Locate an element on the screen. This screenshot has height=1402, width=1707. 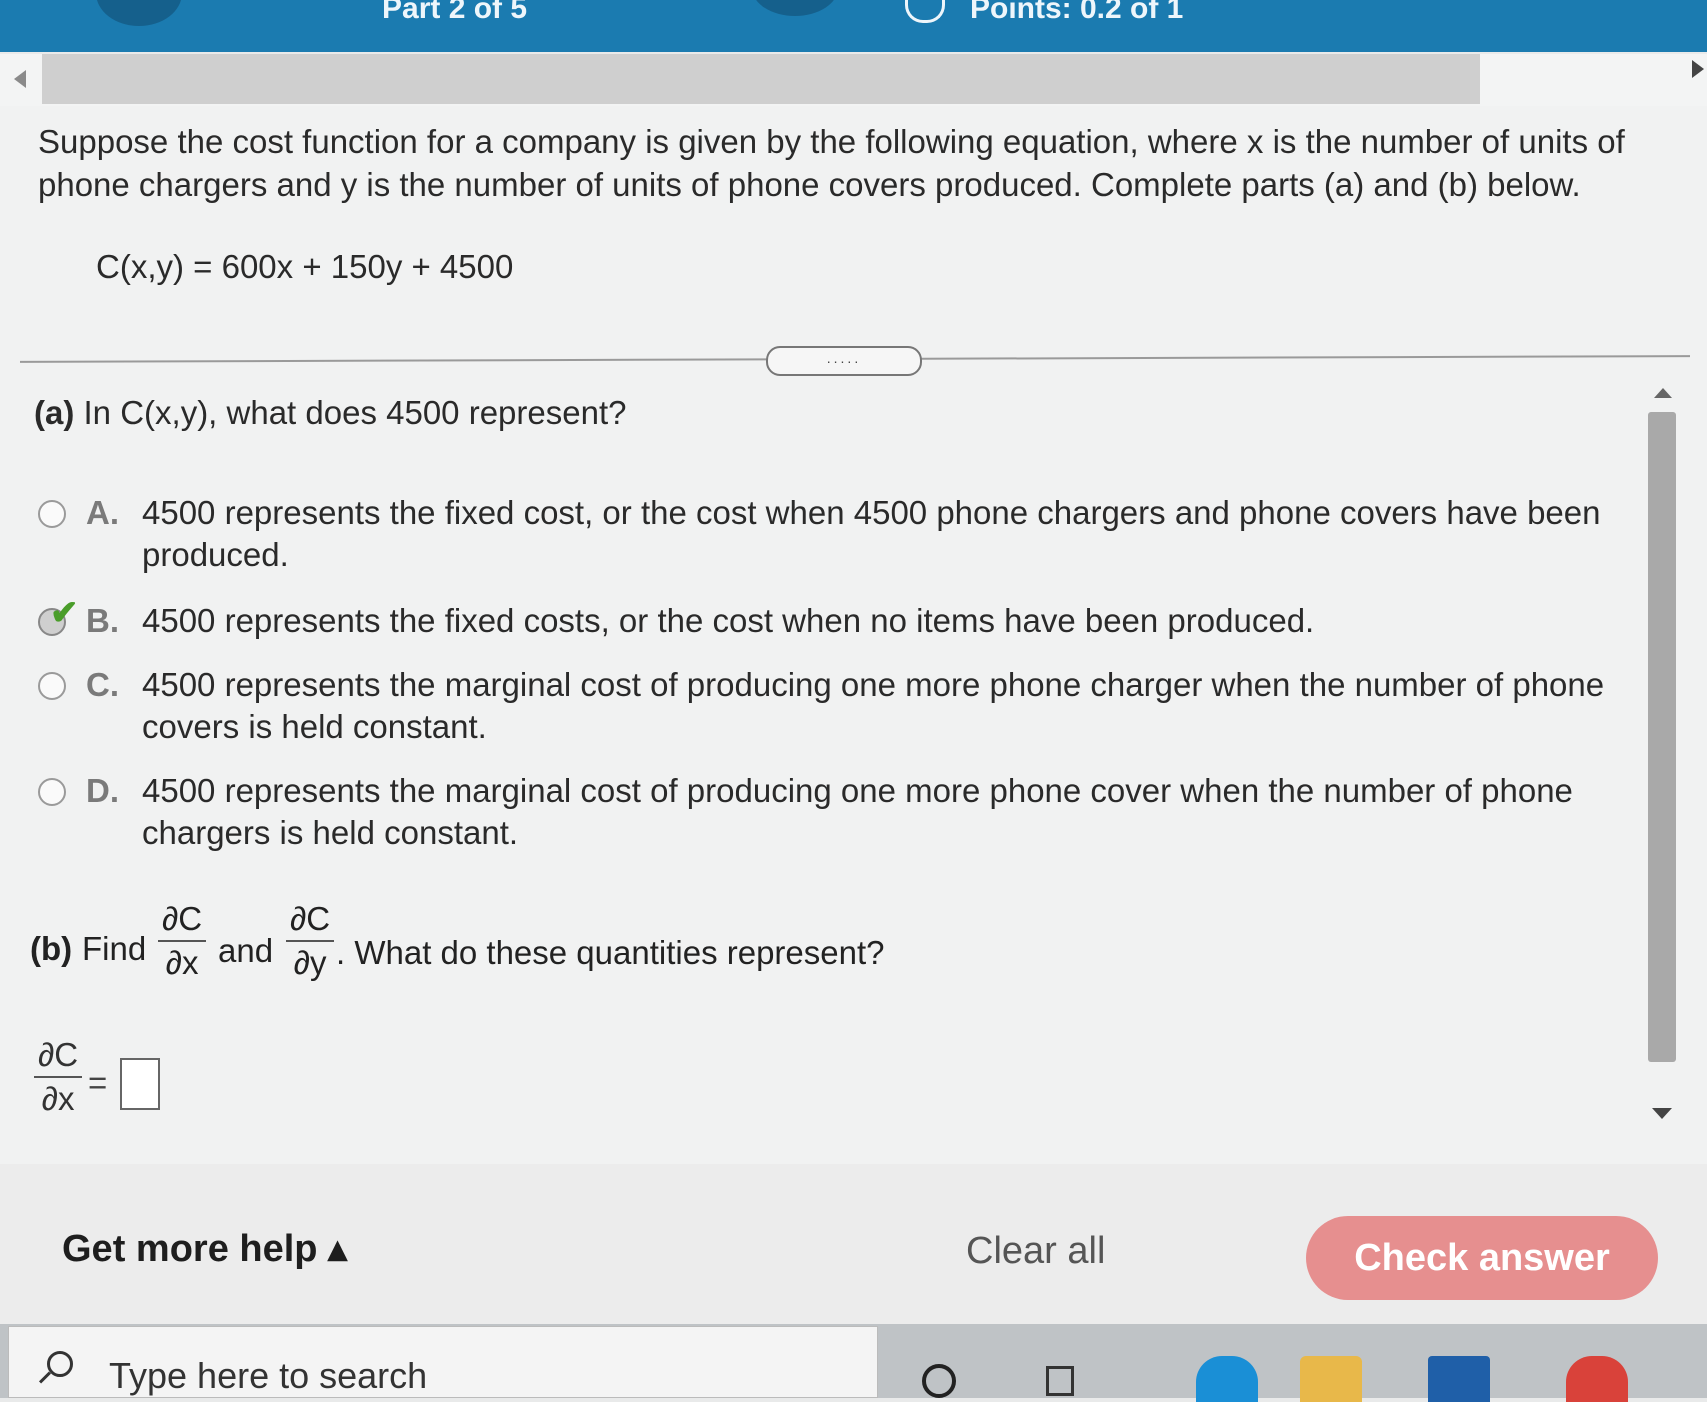
scroll-right-icon is located at coordinates (1698, 69).